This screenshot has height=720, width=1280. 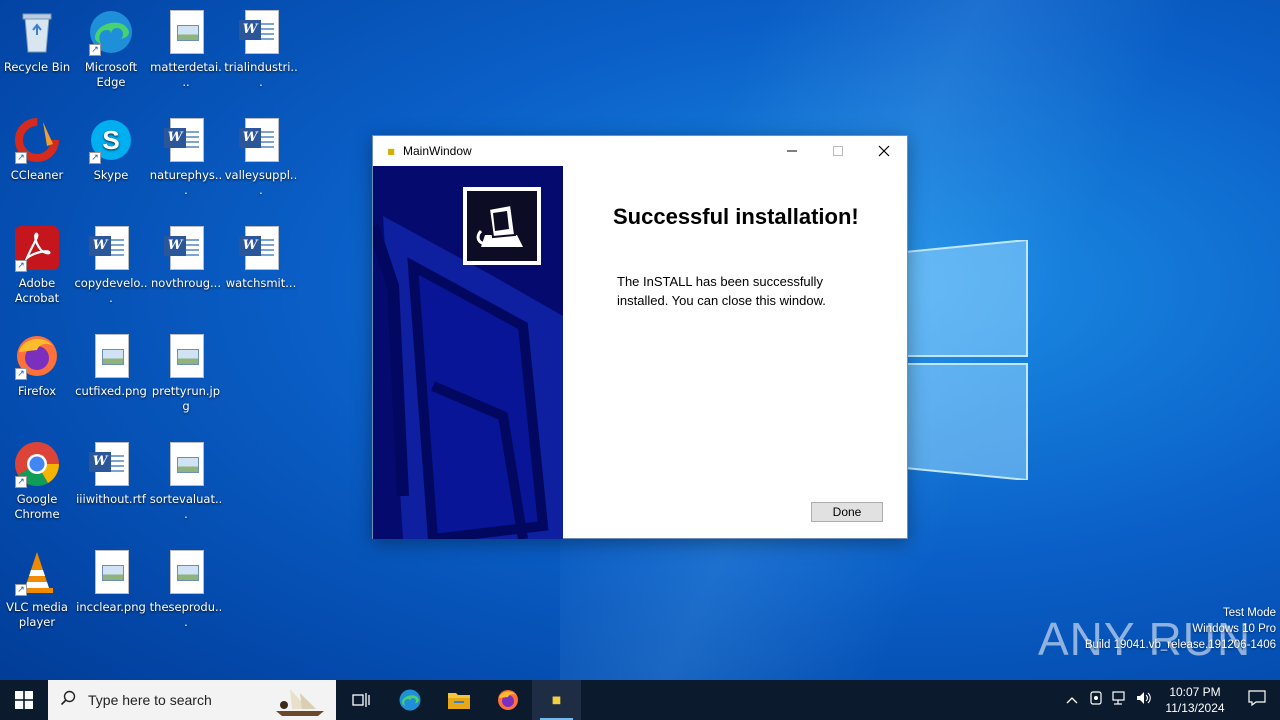 I want to click on minimize-button, so click(x=792, y=151).